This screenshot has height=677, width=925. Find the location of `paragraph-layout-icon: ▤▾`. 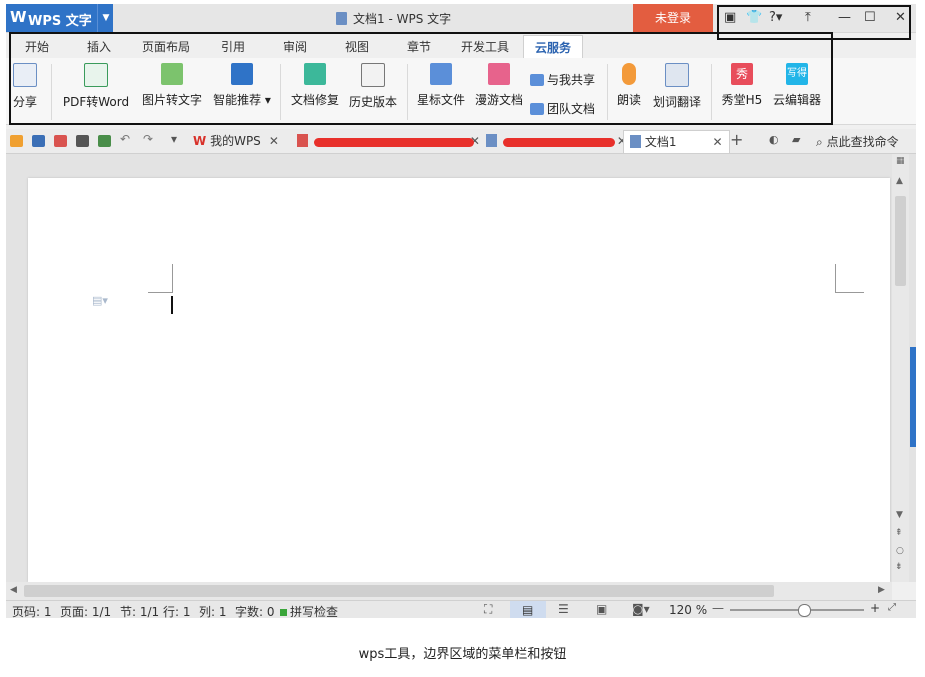

paragraph-layout-icon: ▤▾ is located at coordinates (100, 300).